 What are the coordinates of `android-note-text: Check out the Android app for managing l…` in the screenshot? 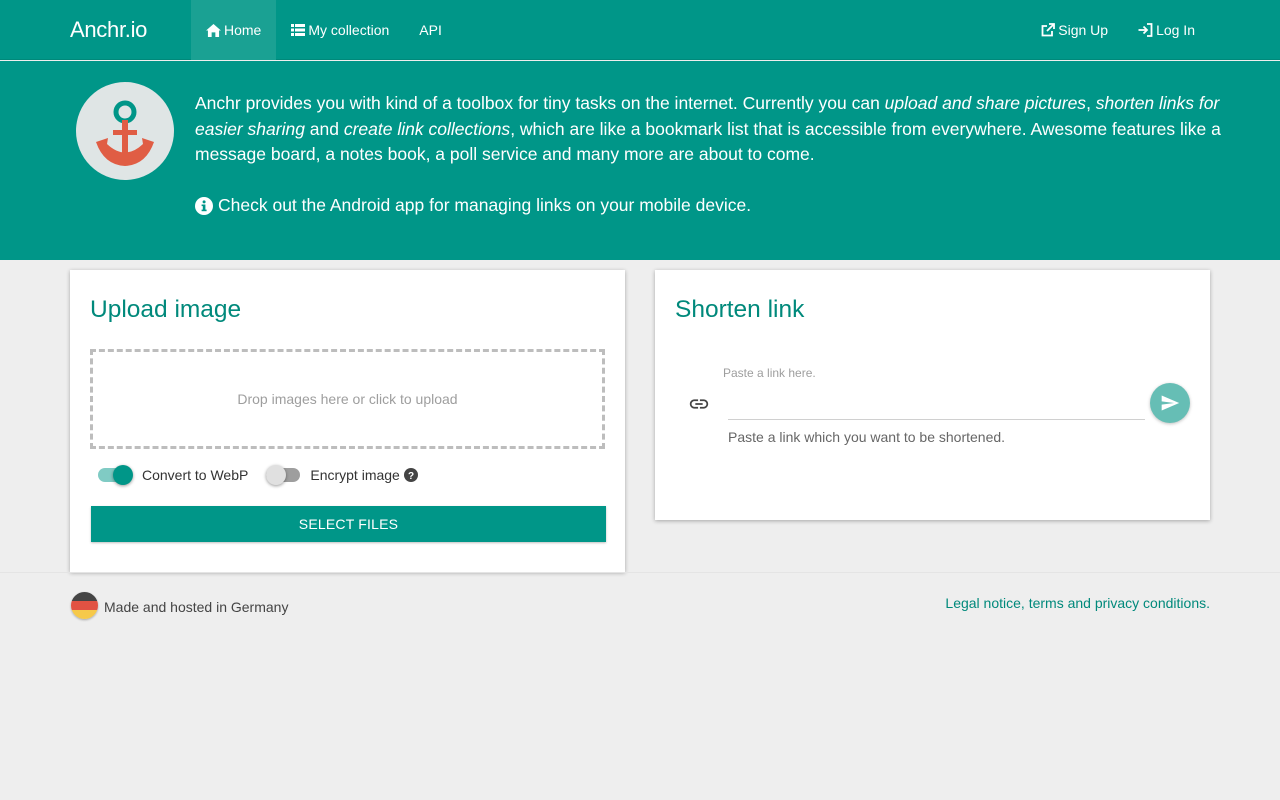 It's located at (485, 205).